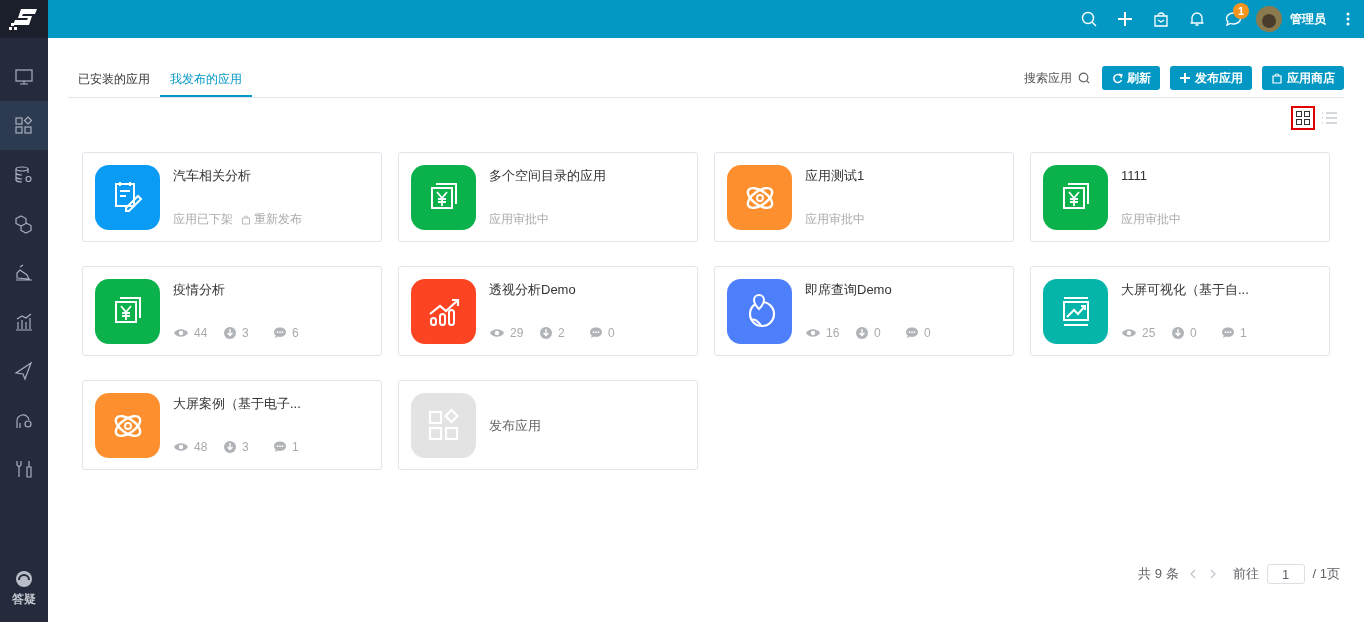  I want to click on app-card: 大屏案例（基于电子... 48 3 1, so click(232, 425).